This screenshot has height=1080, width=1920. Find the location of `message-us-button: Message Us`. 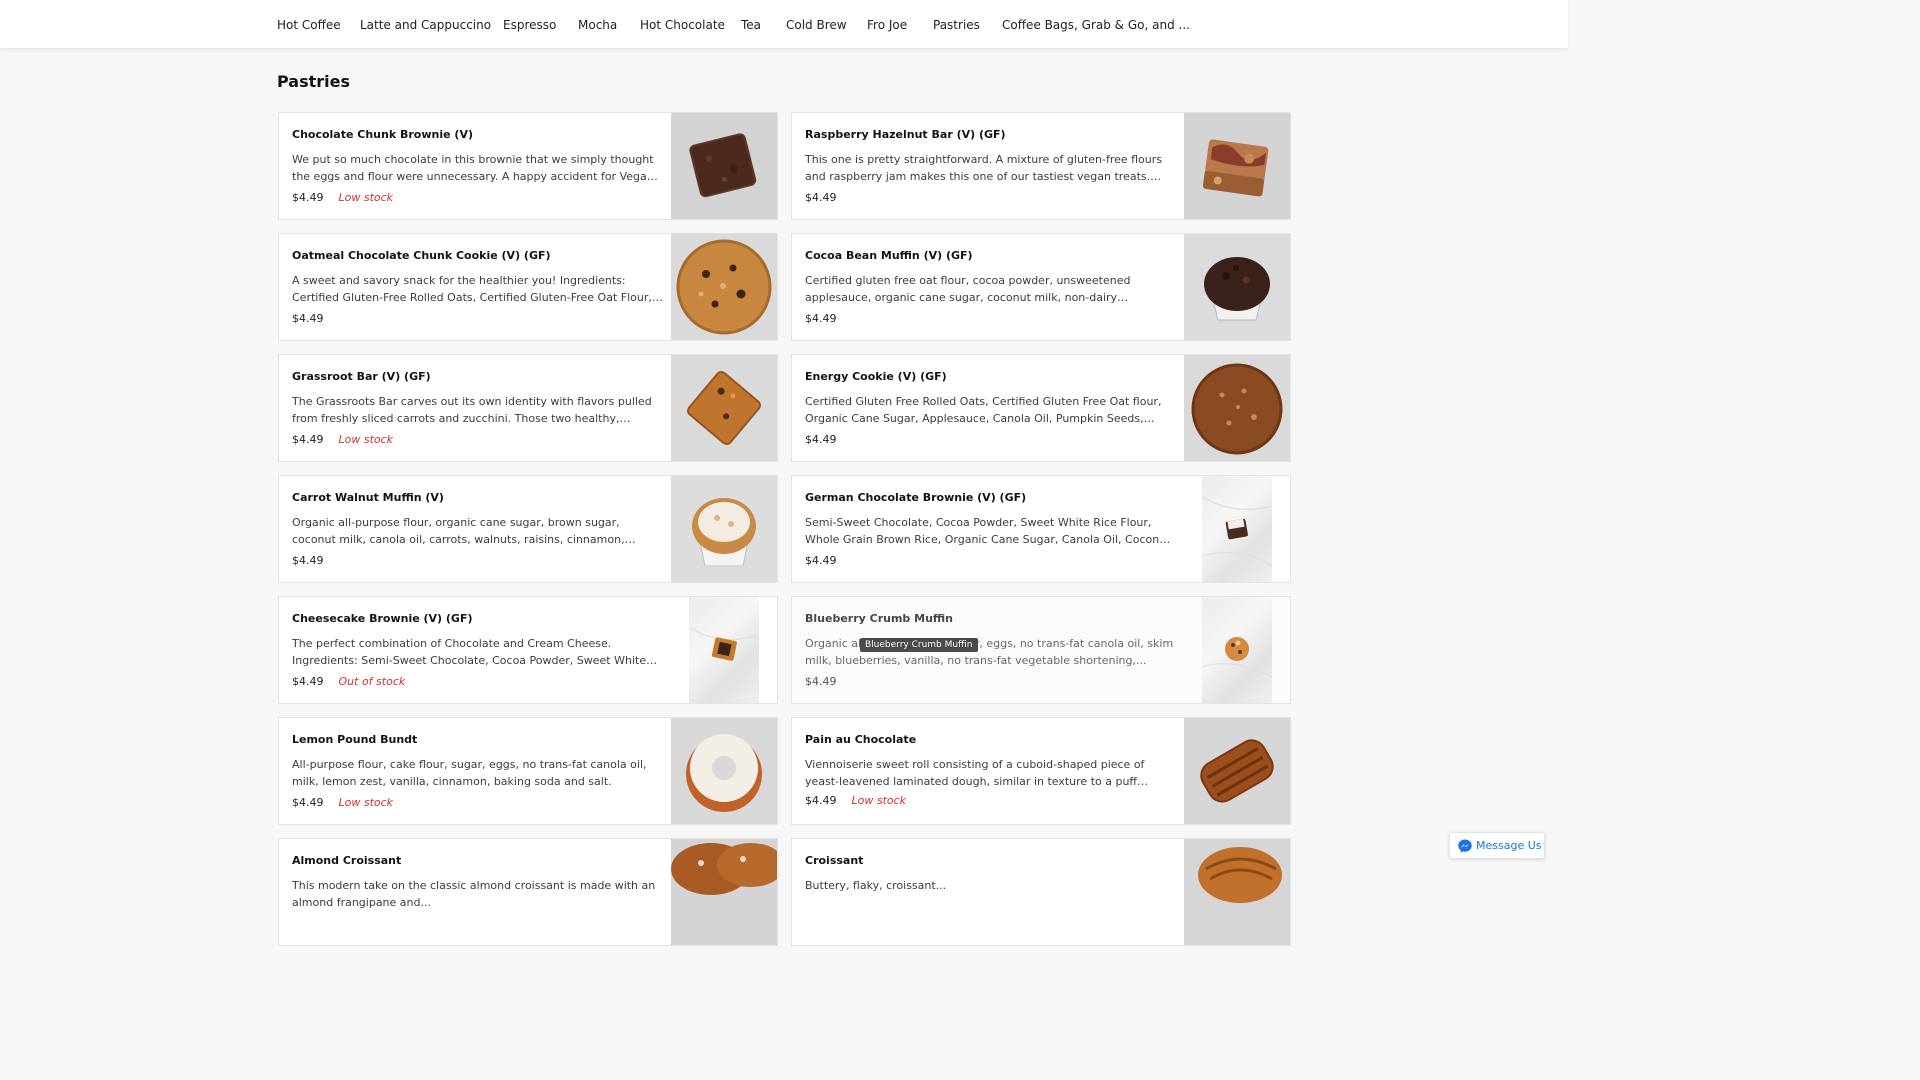

message-us-button: Message Us is located at coordinates (1497, 845).